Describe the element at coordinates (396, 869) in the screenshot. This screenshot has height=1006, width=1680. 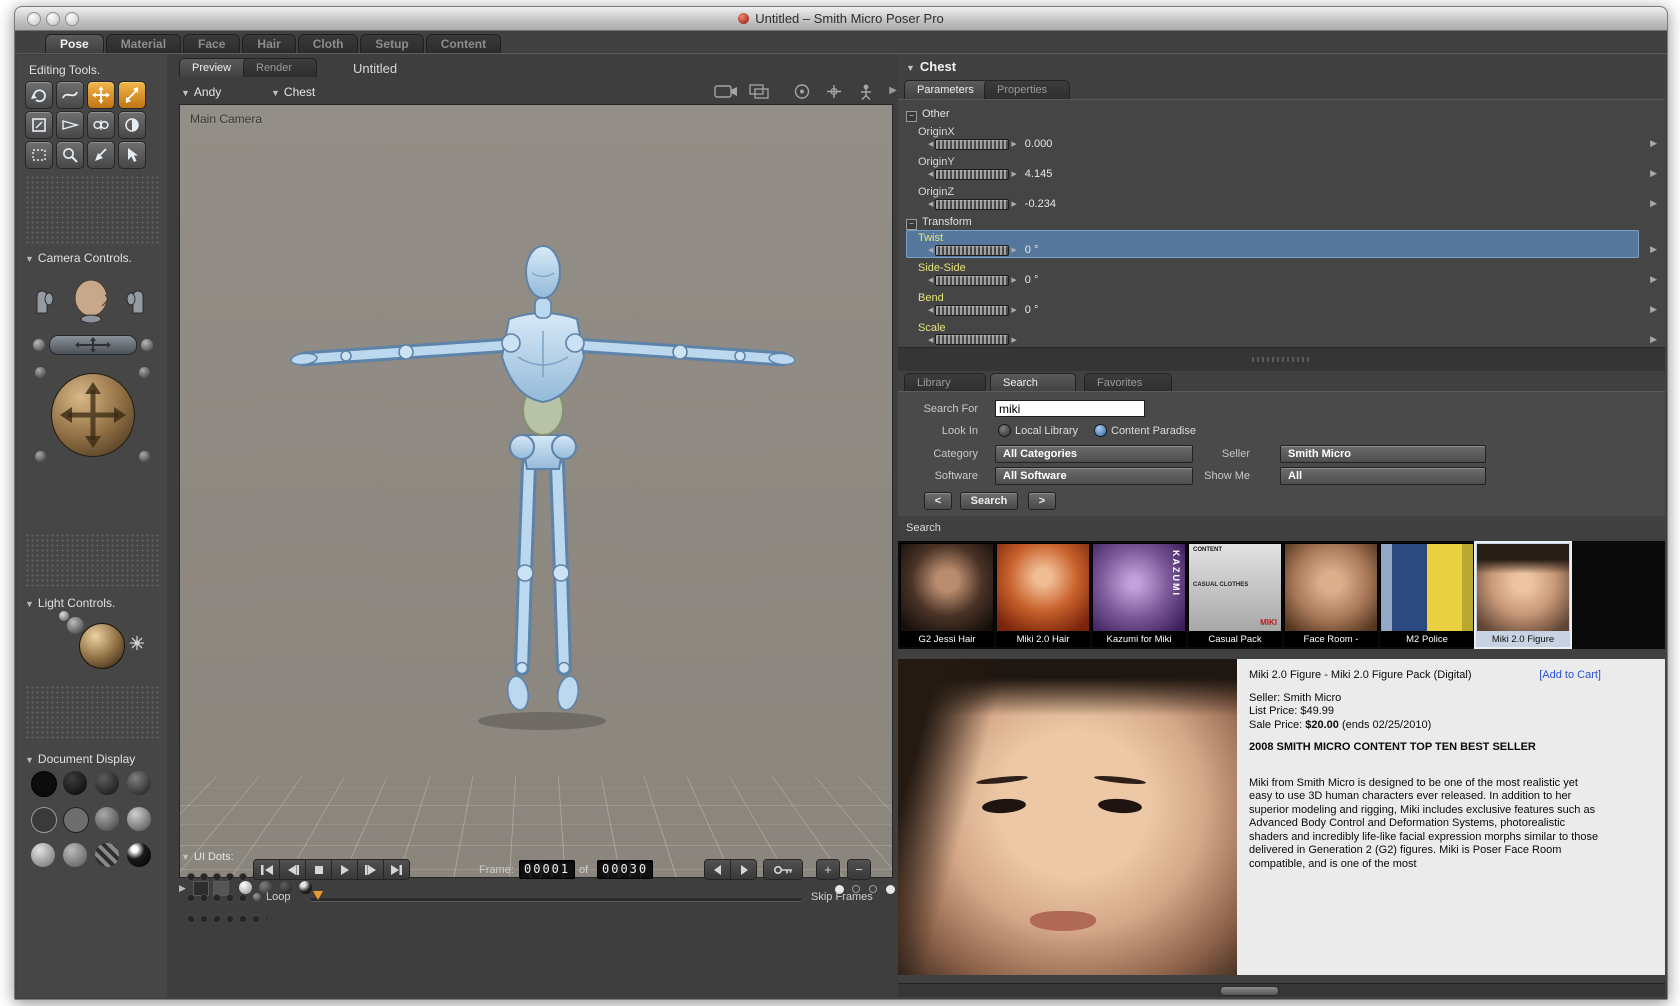
I see `last-frame-button` at that location.